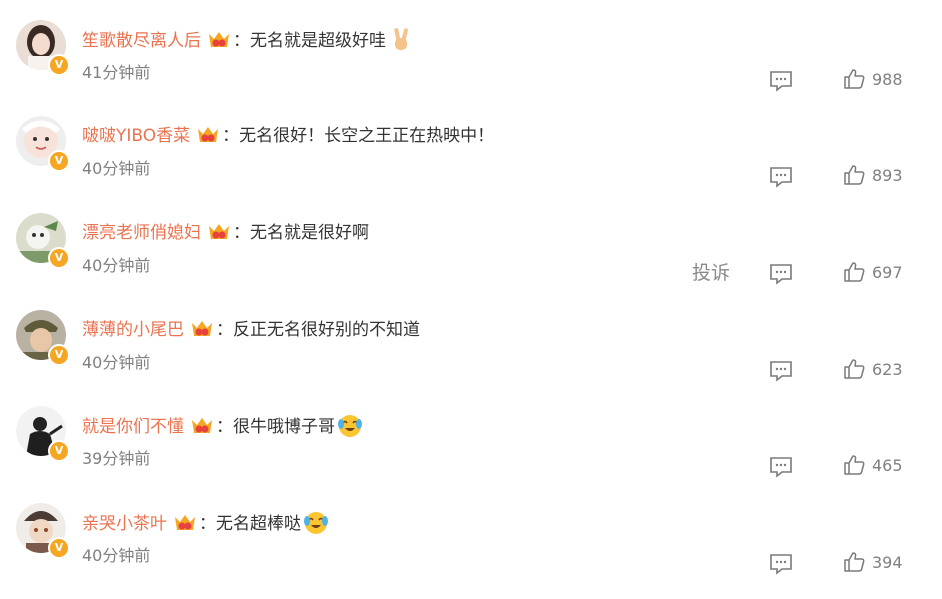  I want to click on comment-line: 啵啵YIBO香菜 ：无名很好！长空之王正在热映中！, so click(288, 136).